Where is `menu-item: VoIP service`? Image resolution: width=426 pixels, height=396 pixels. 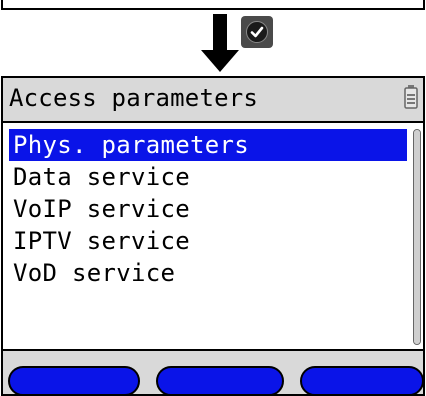
menu-item: VoIP service is located at coordinates (208, 209).